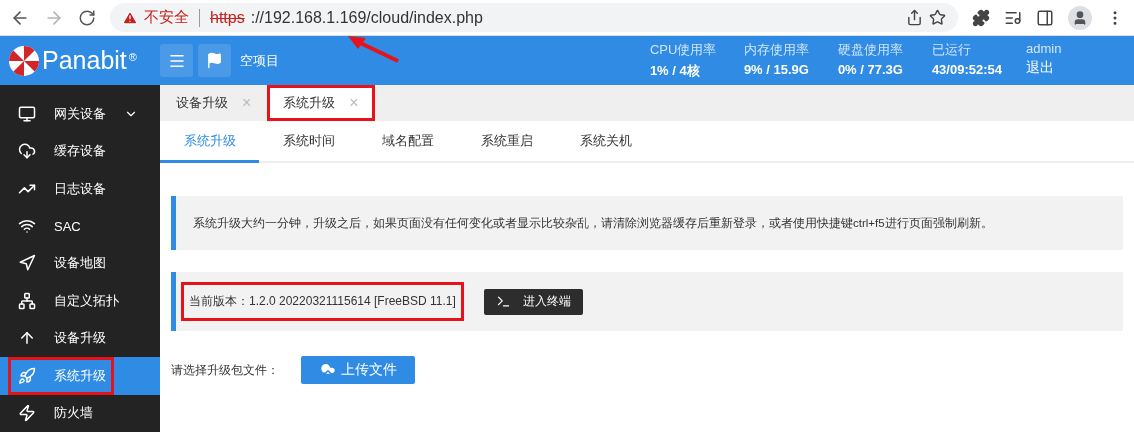 The width and height of the screenshot is (1134, 432). I want to click on terminal-icon, so click(503, 301).